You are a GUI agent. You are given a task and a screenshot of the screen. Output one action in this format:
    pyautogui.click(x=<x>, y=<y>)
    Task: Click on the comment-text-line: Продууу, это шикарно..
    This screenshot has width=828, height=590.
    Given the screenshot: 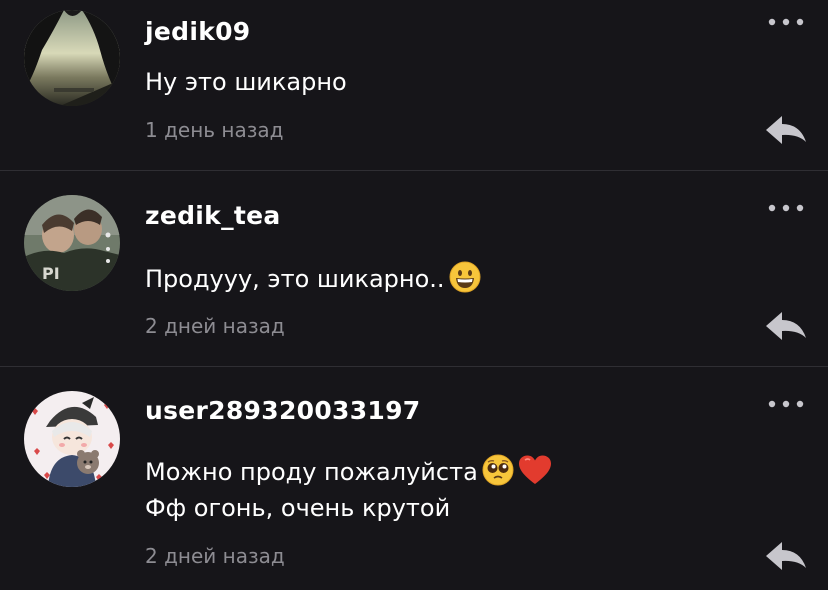 What is the action you would take?
    pyautogui.click(x=313, y=279)
    